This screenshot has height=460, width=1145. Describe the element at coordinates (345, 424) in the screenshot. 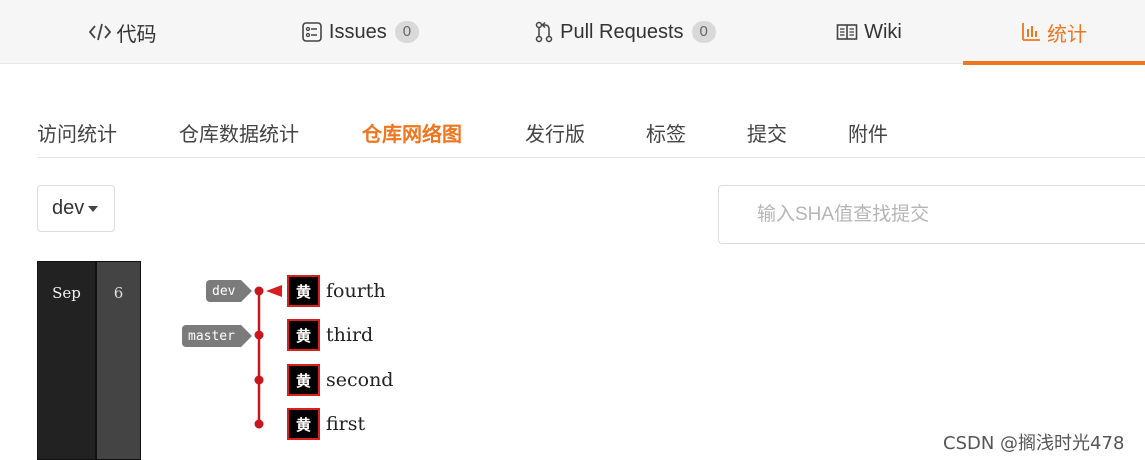

I see `commit-message: first` at that location.